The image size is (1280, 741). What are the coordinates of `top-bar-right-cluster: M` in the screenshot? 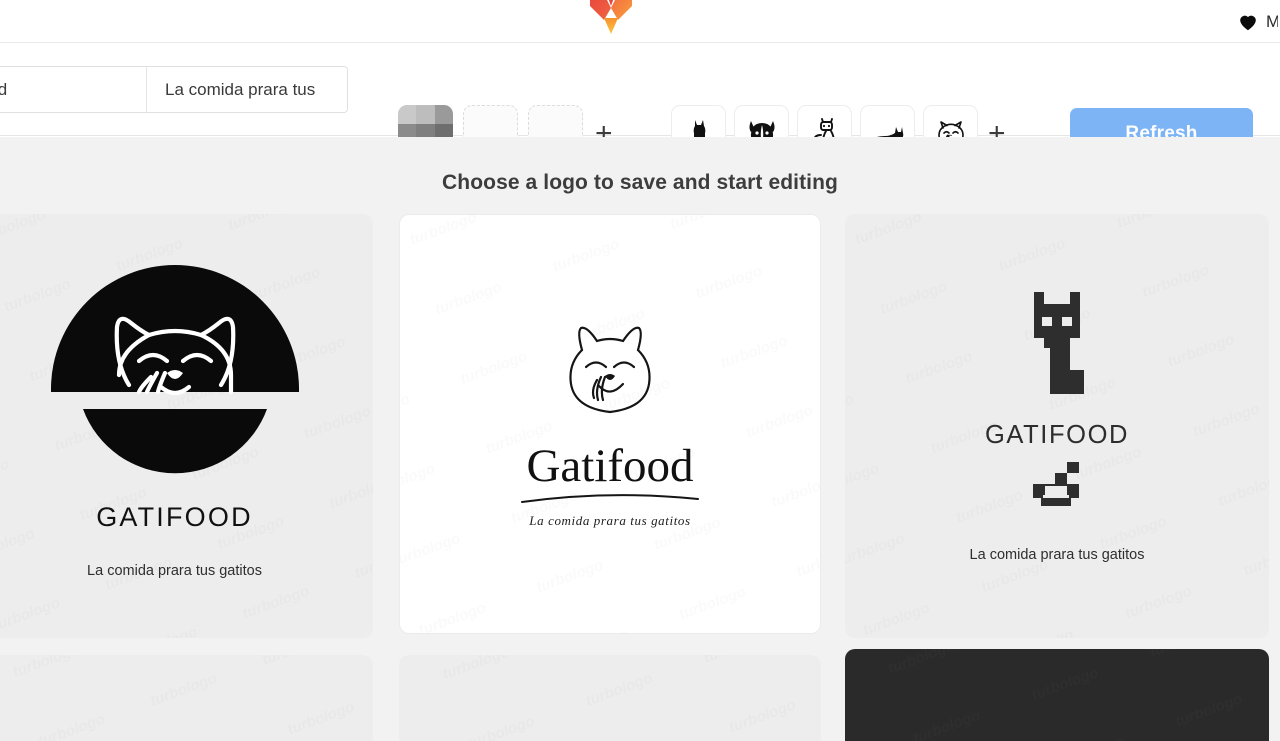 It's located at (1258, 21).